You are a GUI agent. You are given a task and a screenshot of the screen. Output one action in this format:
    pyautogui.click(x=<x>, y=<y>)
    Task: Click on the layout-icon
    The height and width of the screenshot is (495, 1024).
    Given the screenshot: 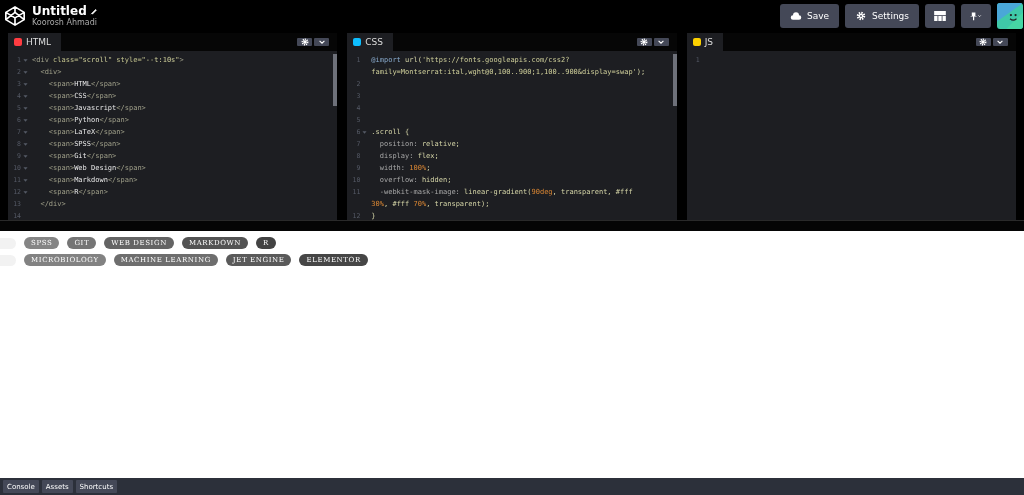 What is the action you would take?
    pyautogui.click(x=940, y=15)
    